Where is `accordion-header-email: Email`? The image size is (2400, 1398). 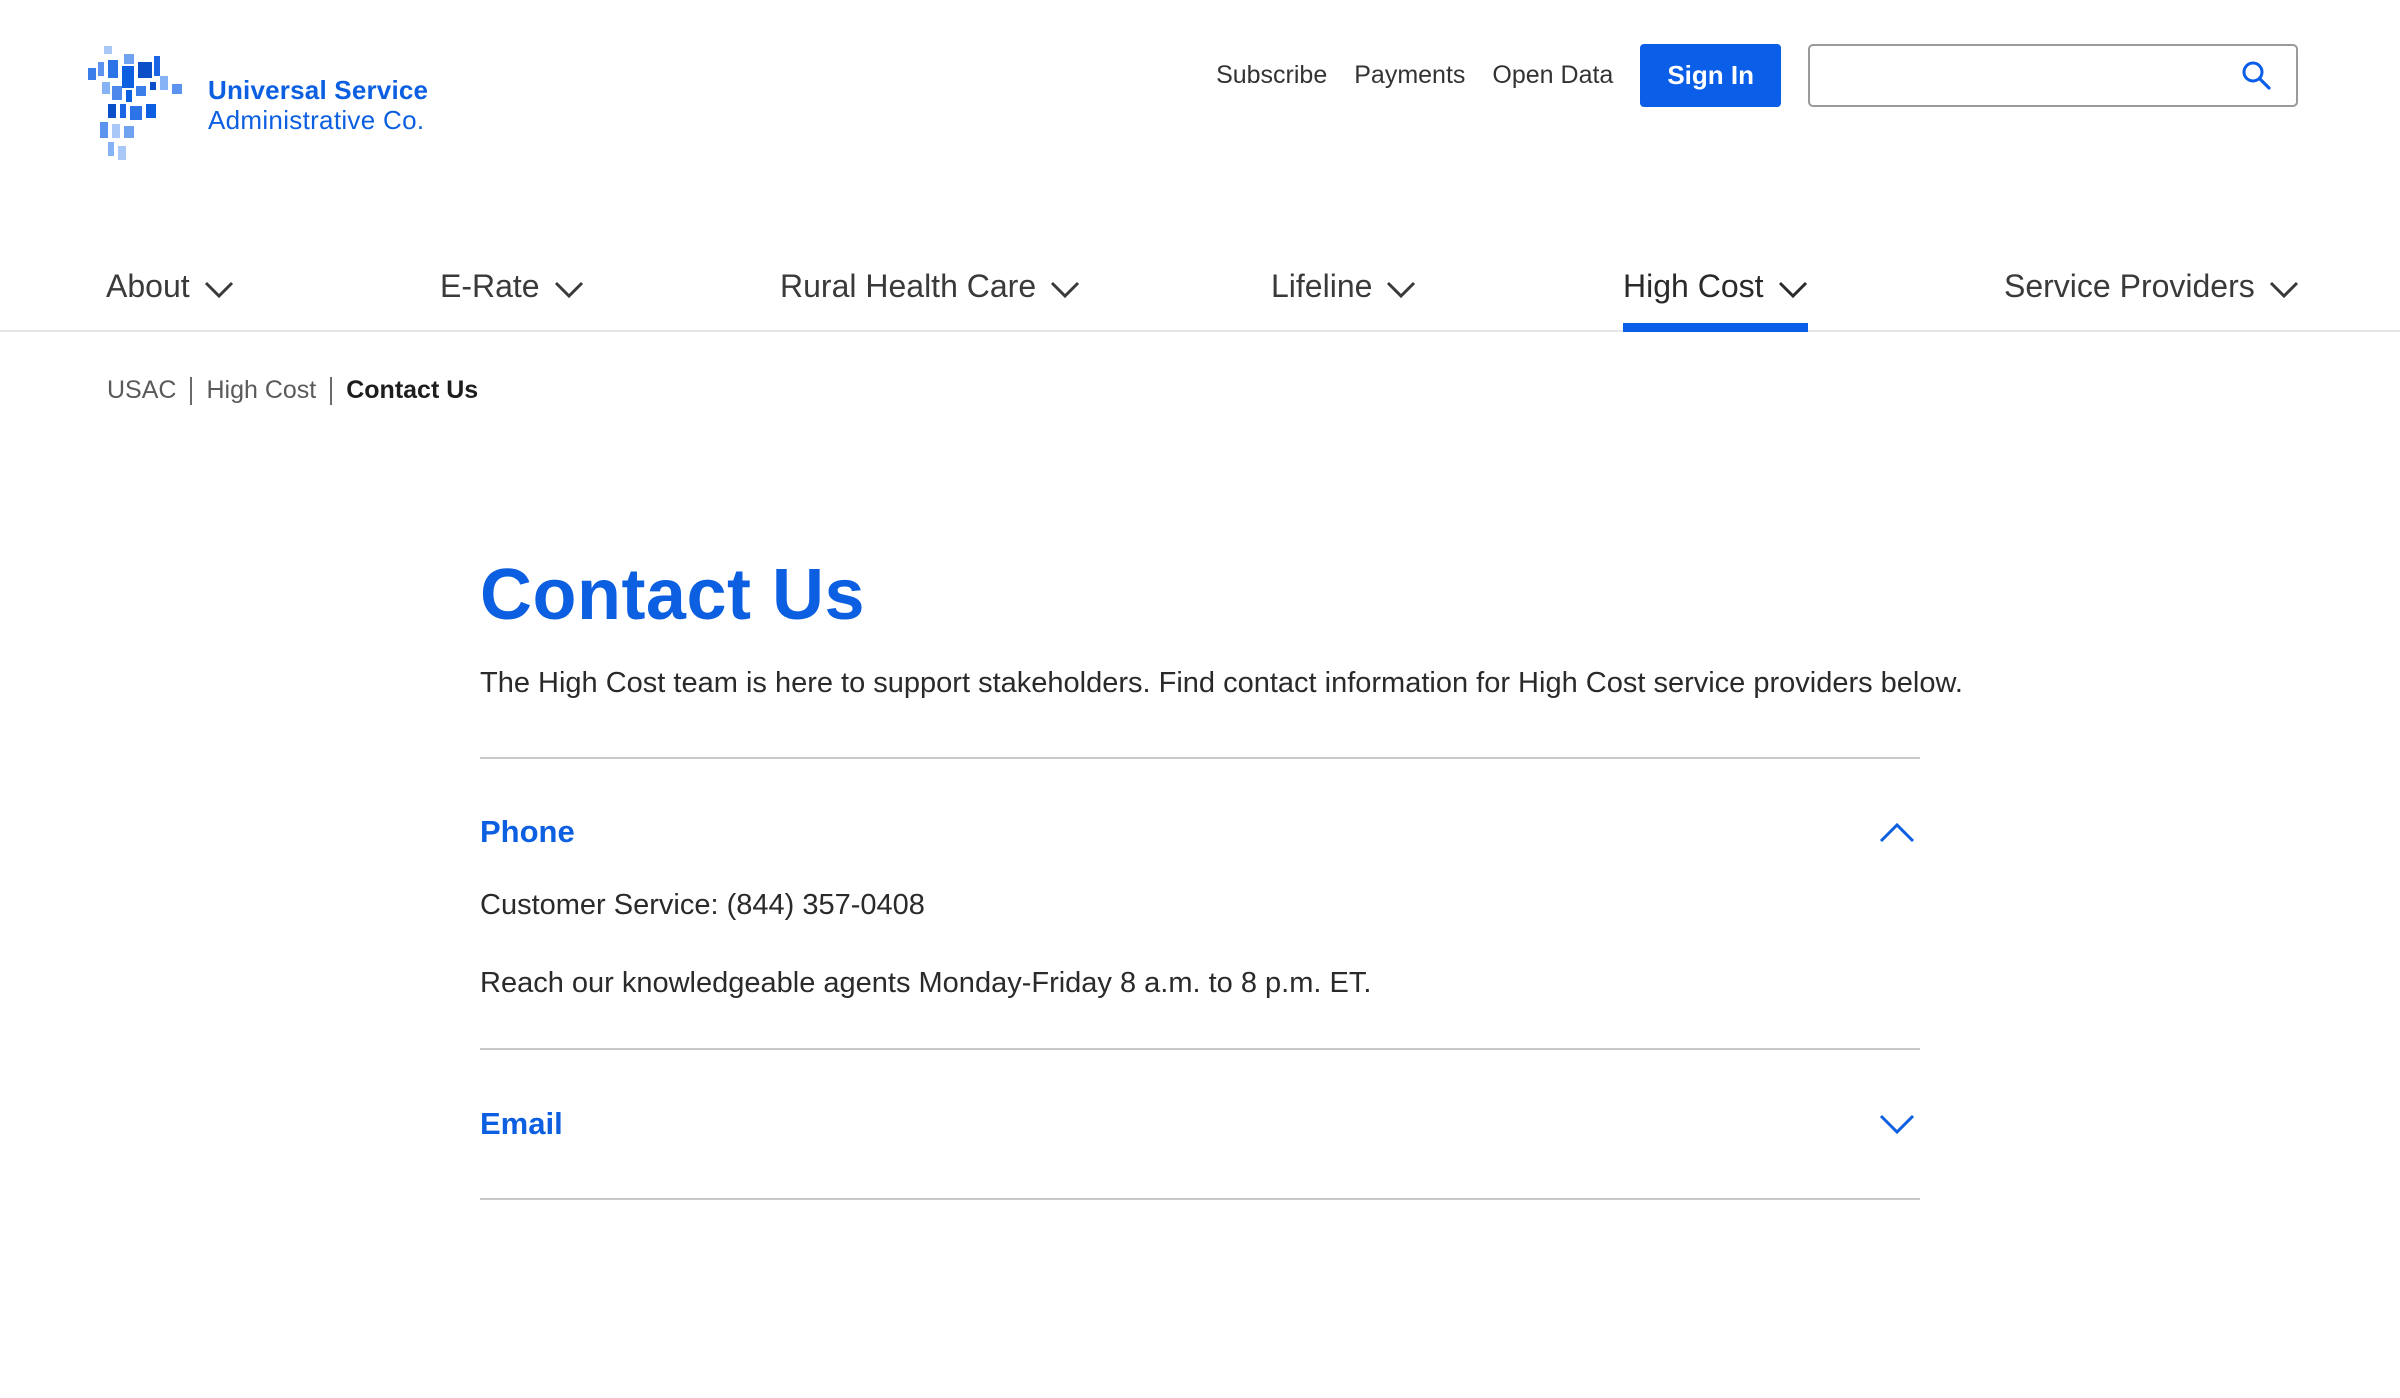 accordion-header-email: Email is located at coordinates (1200, 1124).